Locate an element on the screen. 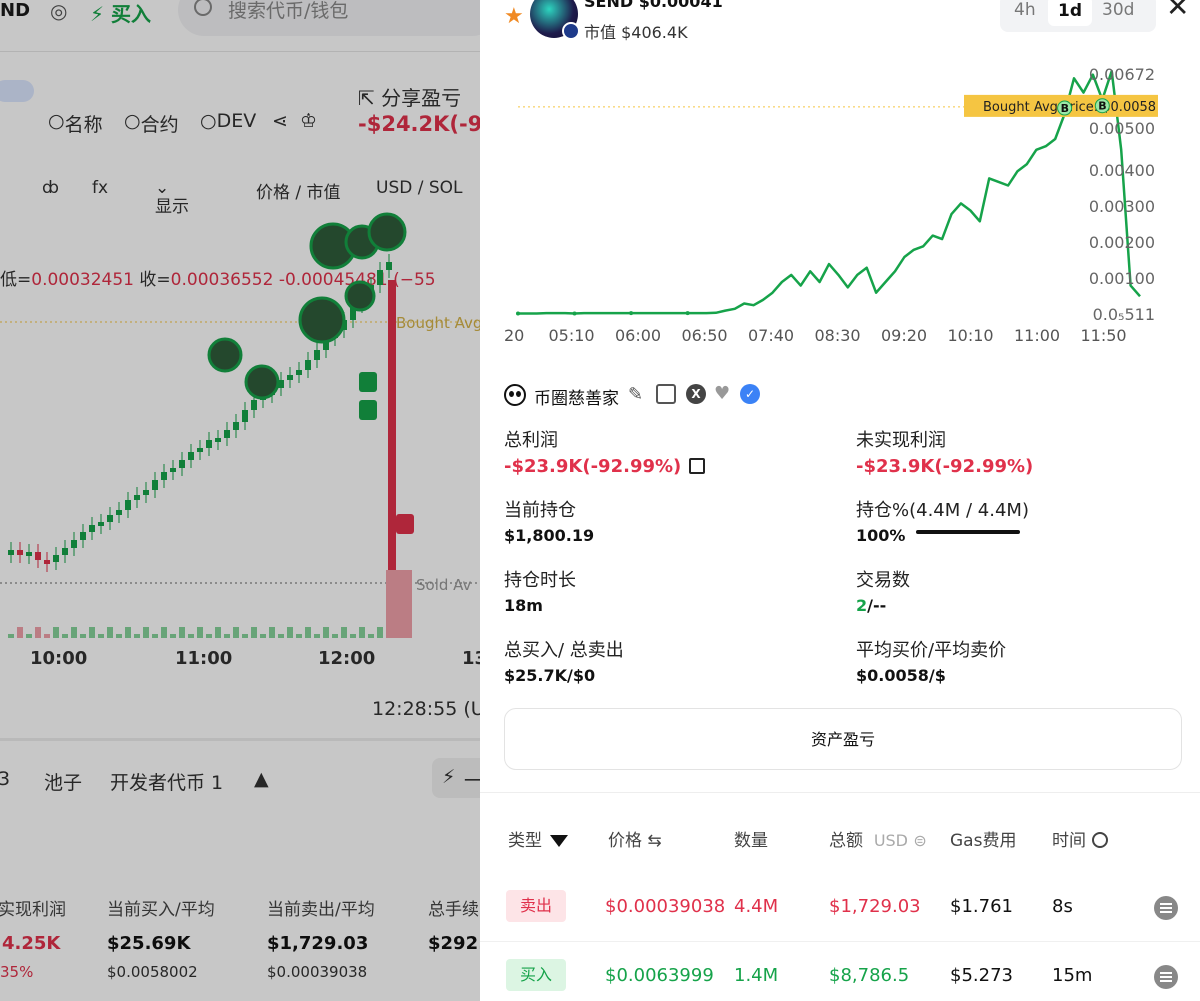  current-holding-label: 当前持仓 is located at coordinates (540, 510).